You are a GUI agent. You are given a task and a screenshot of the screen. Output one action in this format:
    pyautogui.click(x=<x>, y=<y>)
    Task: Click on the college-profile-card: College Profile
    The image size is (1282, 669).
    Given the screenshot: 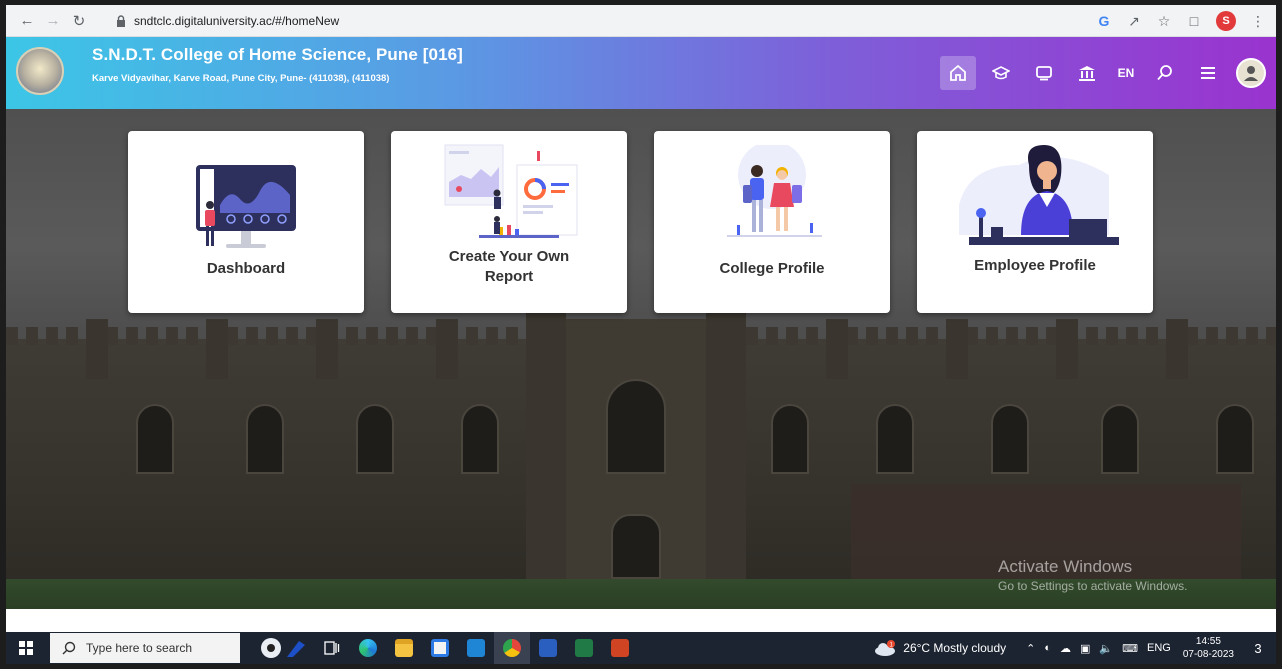 What is the action you would take?
    pyautogui.click(x=772, y=222)
    